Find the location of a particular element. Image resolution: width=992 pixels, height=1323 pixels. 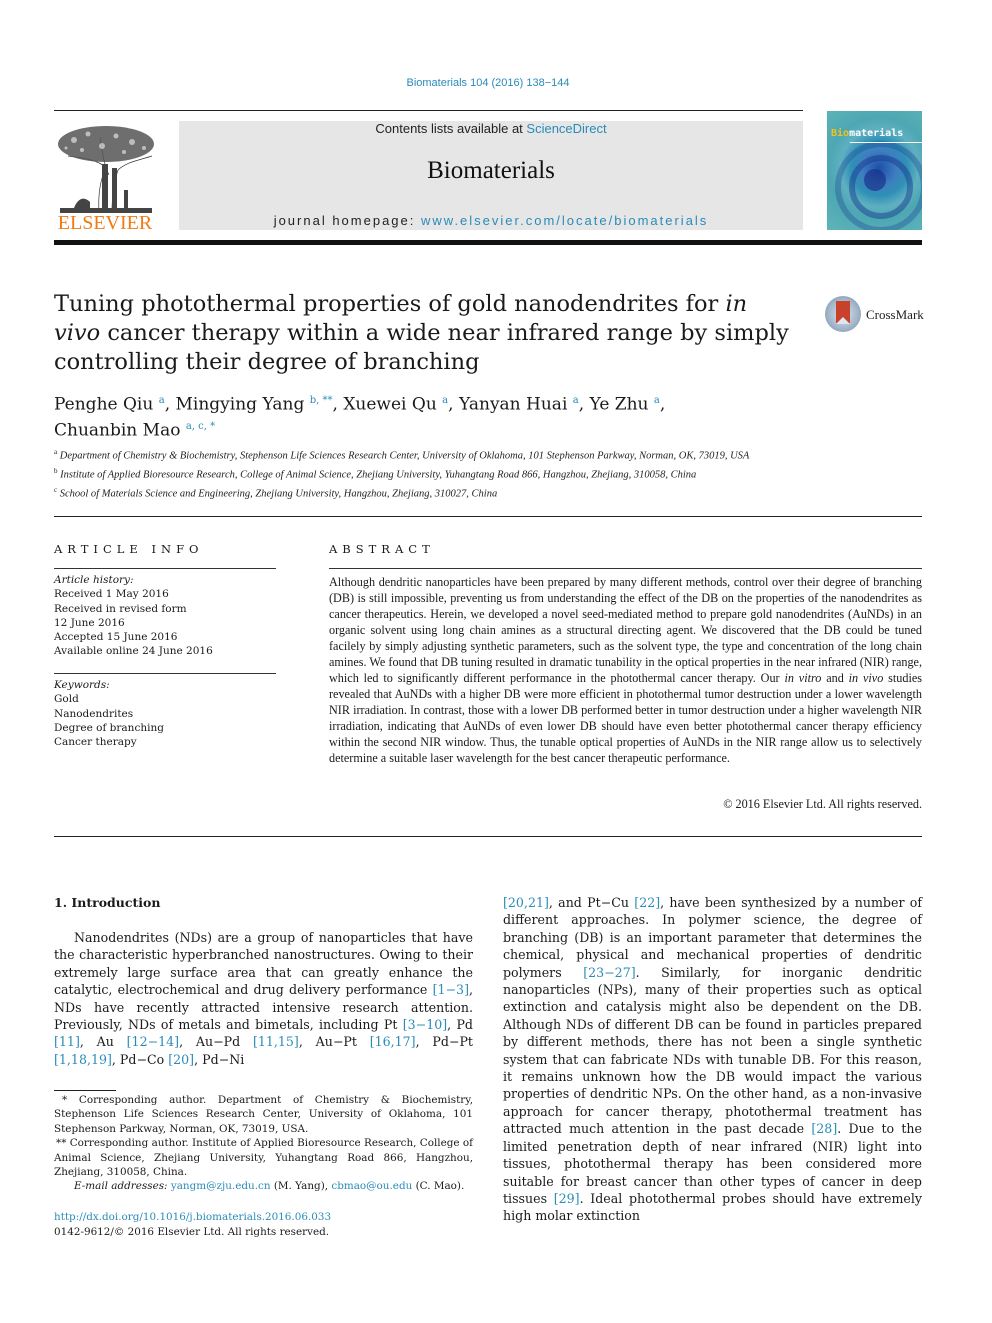

citation-link: [22] is located at coordinates (647, 902).